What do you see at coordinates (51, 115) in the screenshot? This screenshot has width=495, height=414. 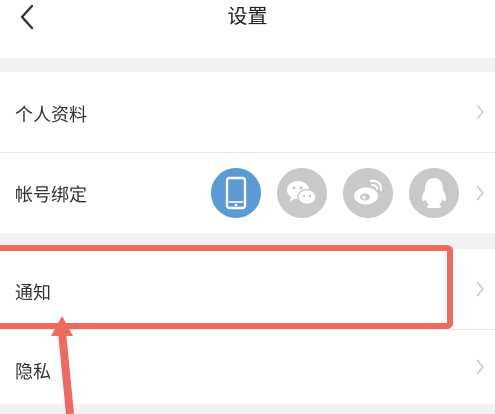 I see `settings-row-label: 个人资料` at bounding box center [51, 115].